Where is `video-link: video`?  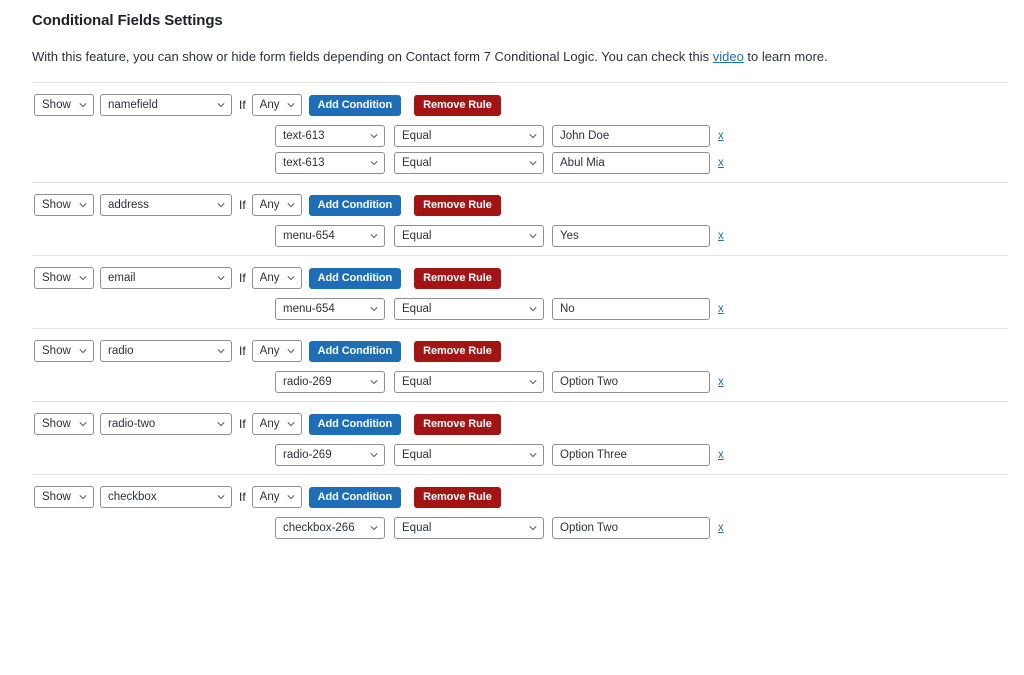
video-link: video is located at coordinates (728, 56).